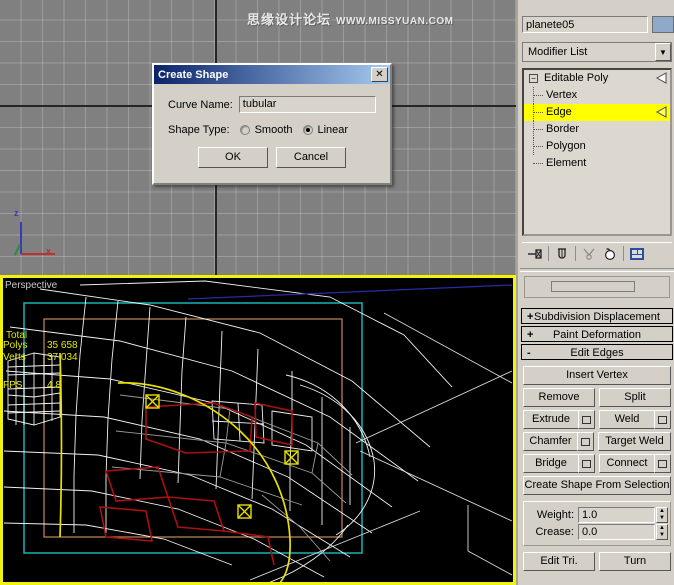 The image size is (674, 585). Describe the element at coordinates (585, 24) in the screenshot. I see `object-name-field: planete05` at that location.